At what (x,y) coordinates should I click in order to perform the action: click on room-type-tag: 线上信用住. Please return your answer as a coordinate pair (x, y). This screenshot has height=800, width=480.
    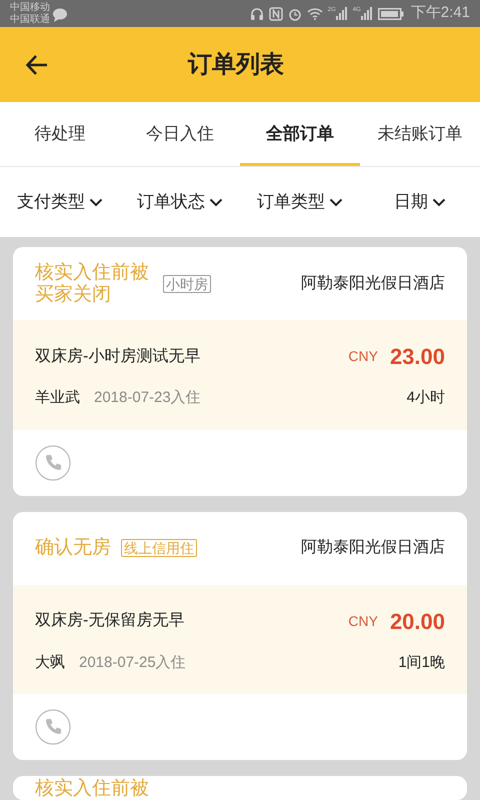
    Looking at the image, I should click on (159, 548).